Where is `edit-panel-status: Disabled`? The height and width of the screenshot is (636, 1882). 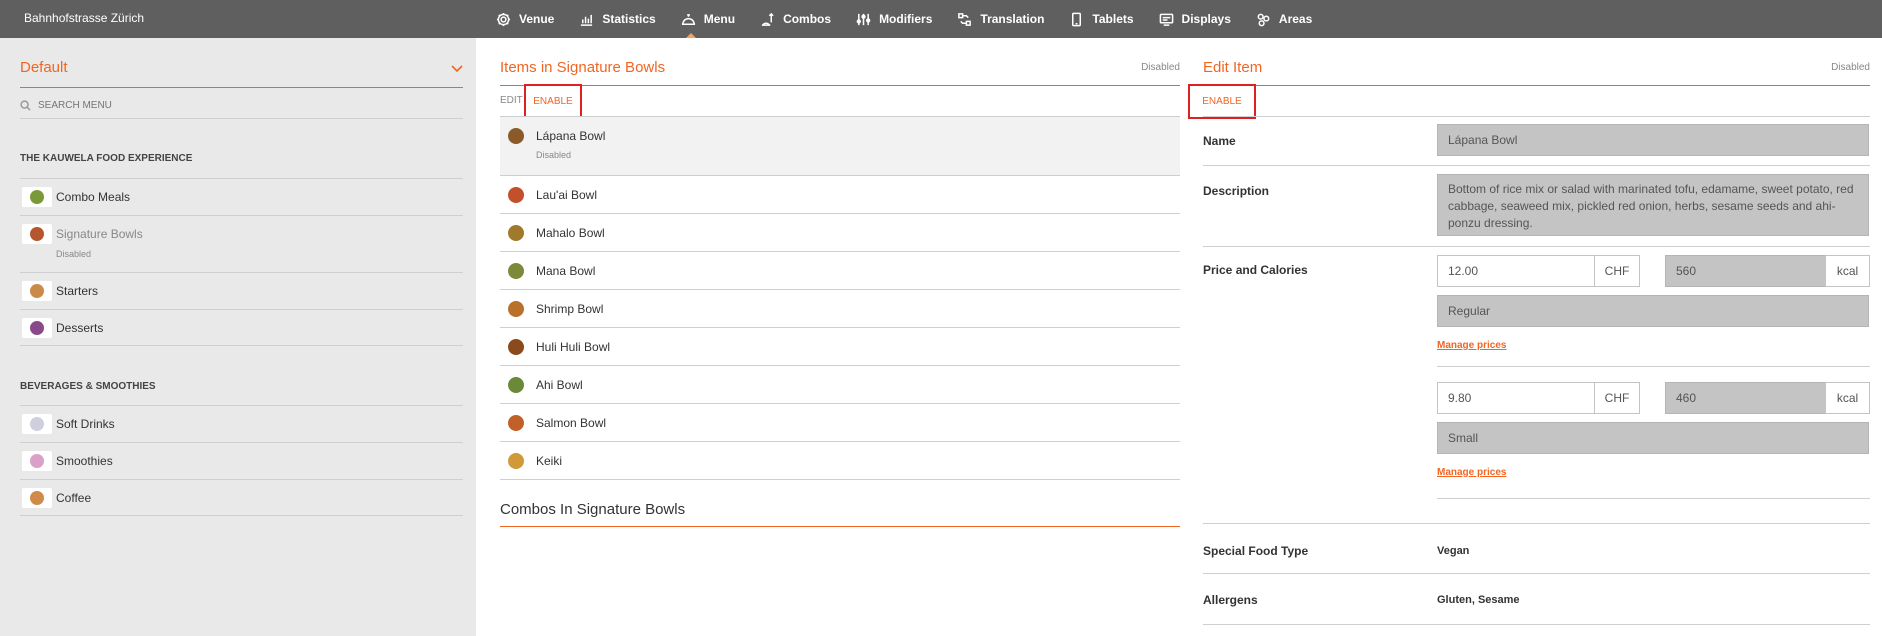
edit-panel-status: Disabled is located at coordinates (1850, 67).